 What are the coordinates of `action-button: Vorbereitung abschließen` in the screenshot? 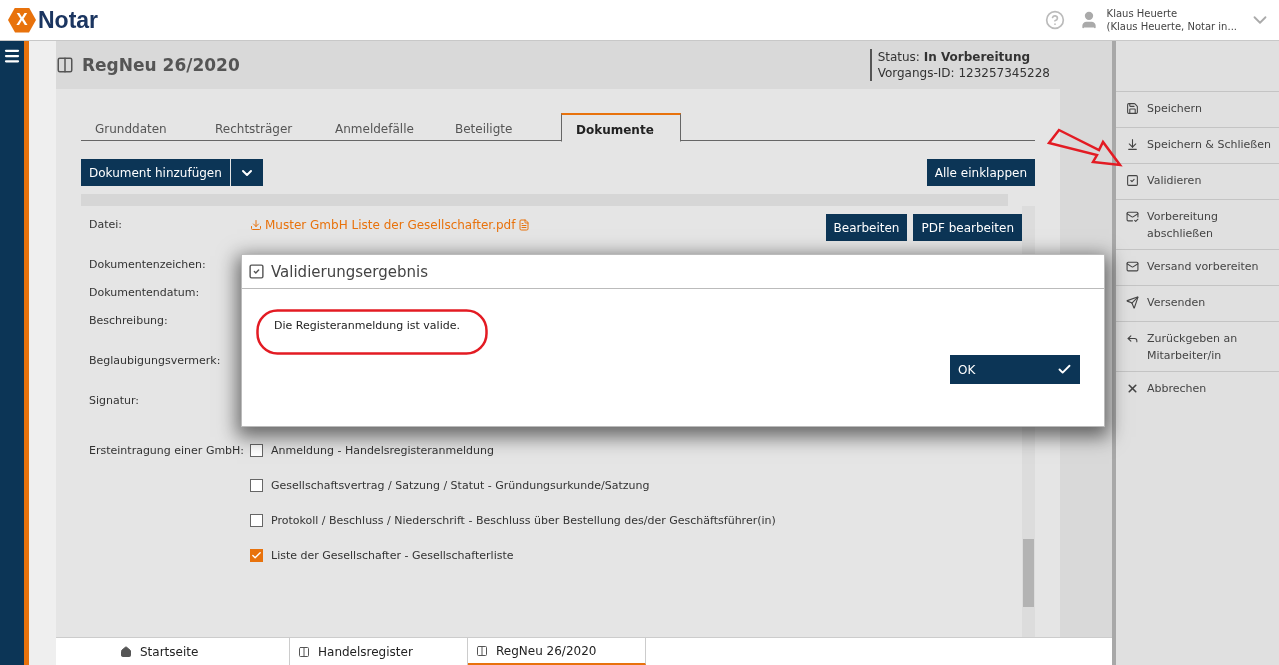 It's located at (1197, 224).